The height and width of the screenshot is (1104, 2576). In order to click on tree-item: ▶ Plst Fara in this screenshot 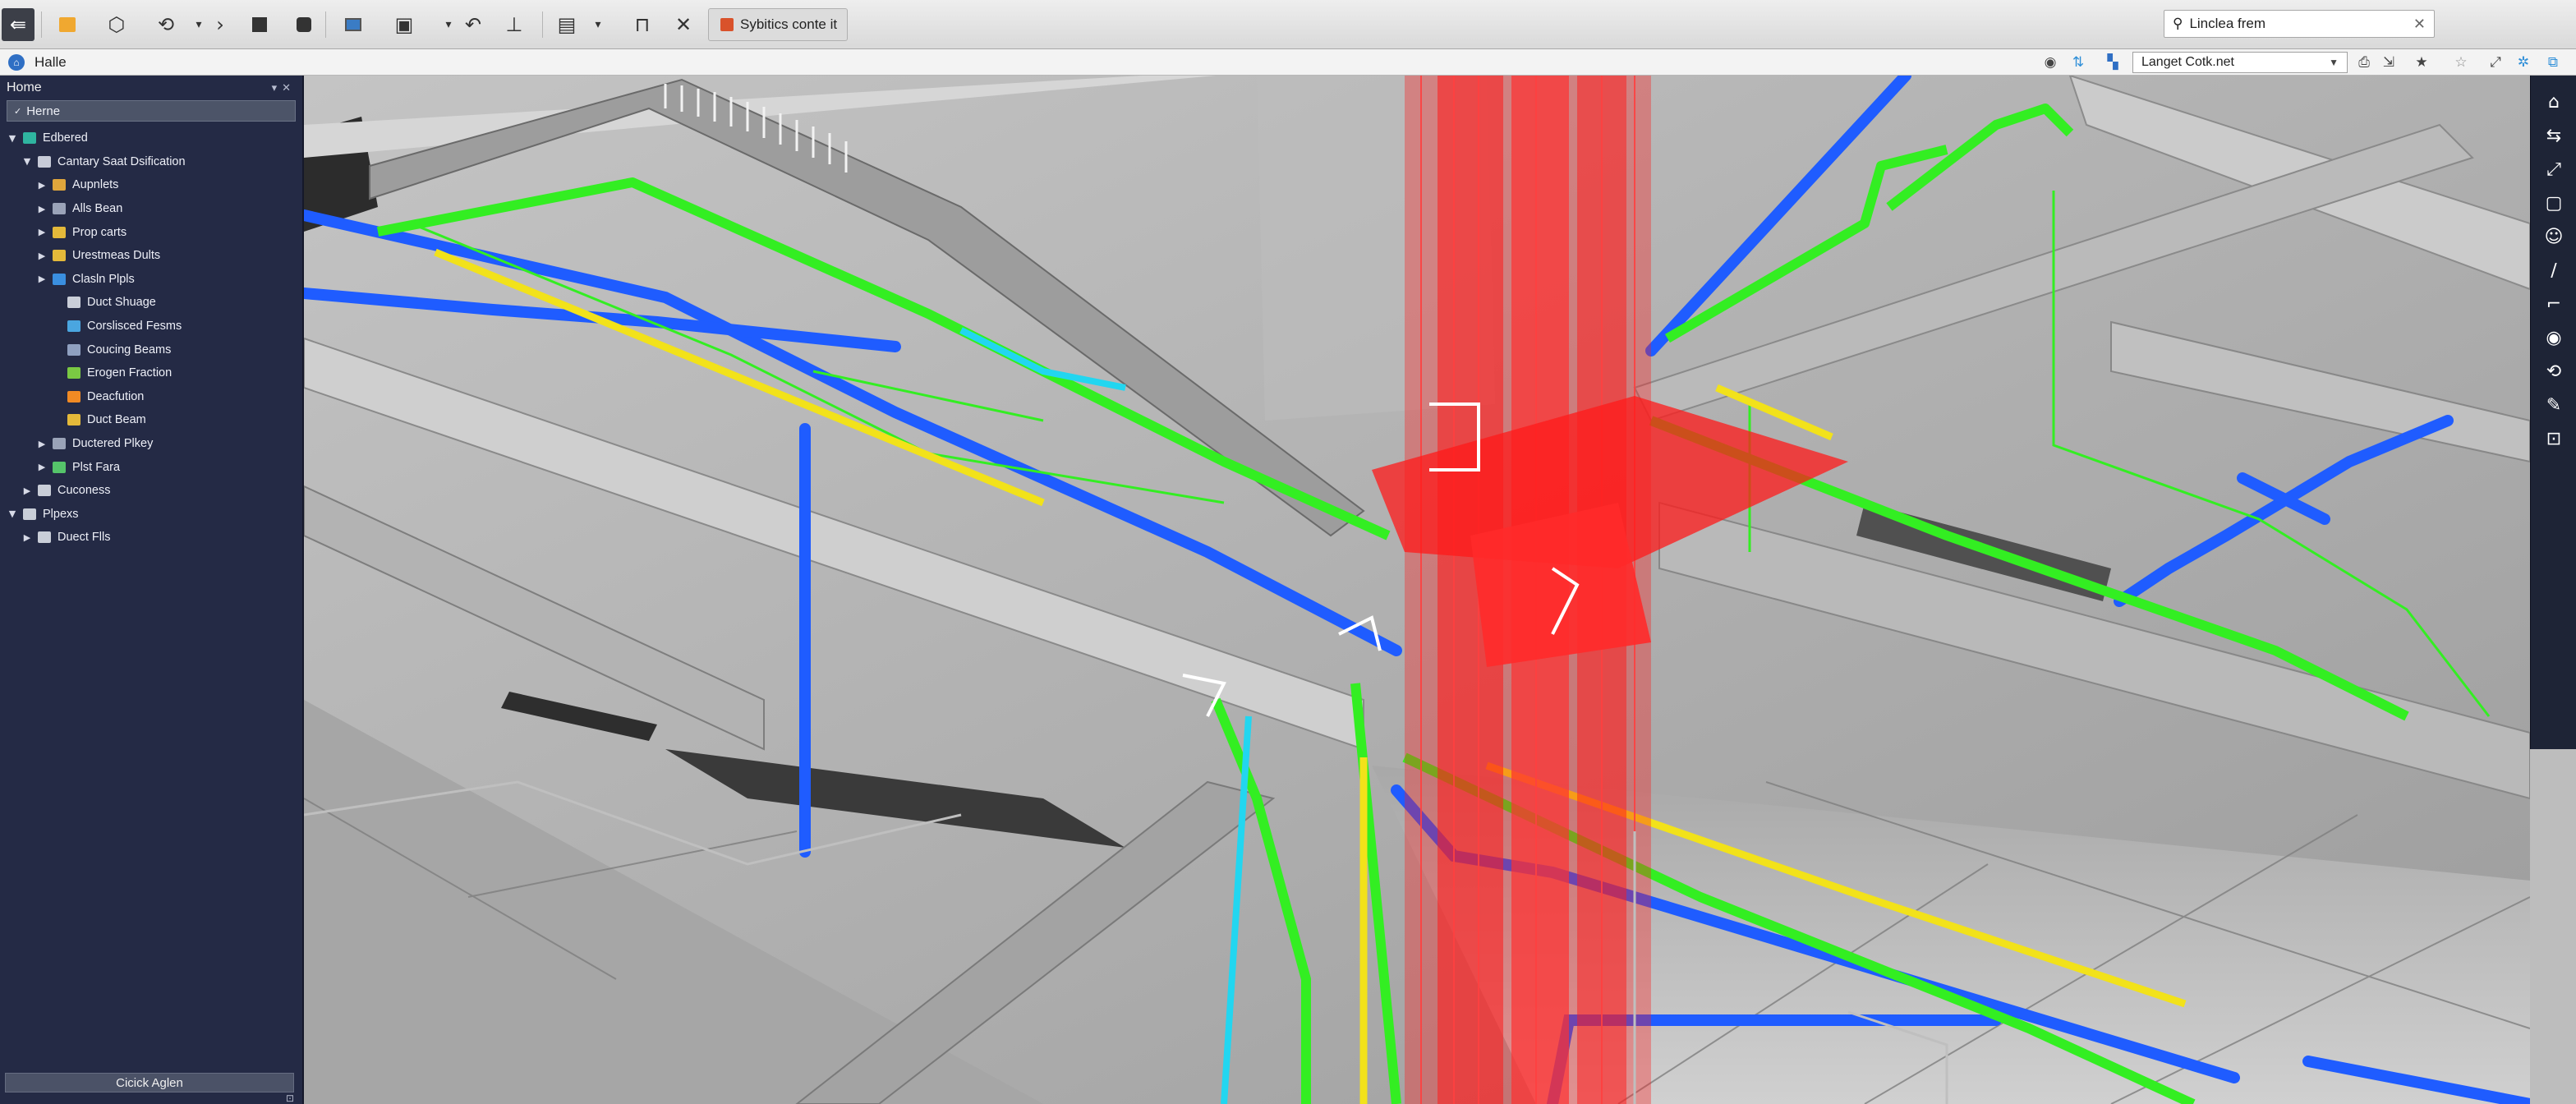, I will do `click(151, 467)`.